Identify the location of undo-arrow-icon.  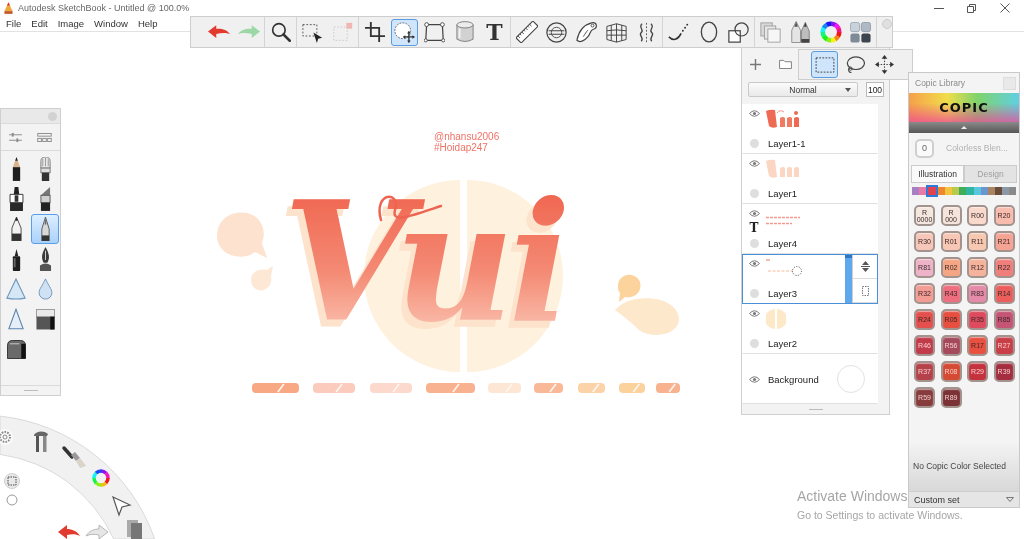
(69, 532).